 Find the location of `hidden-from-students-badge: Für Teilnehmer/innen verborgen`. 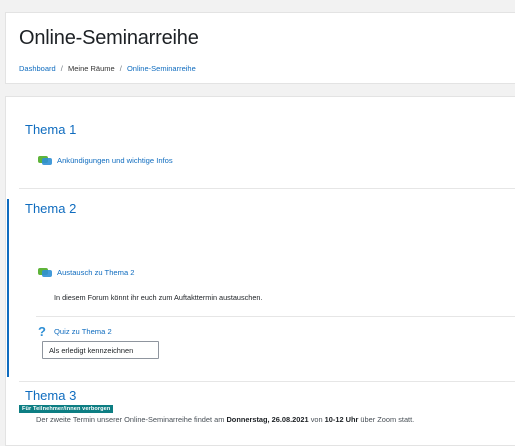

hidden-from-students-badge: Für Teilnehmer/innen verborgen is located at coordinates (66, 409).